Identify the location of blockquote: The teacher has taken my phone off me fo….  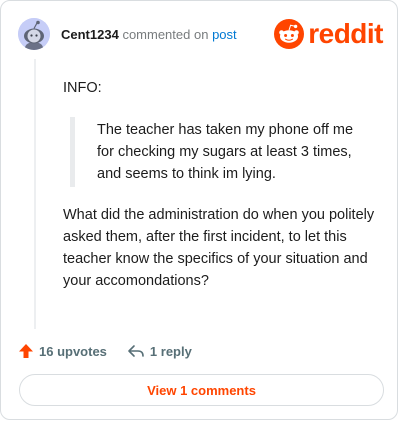
(227, 152).